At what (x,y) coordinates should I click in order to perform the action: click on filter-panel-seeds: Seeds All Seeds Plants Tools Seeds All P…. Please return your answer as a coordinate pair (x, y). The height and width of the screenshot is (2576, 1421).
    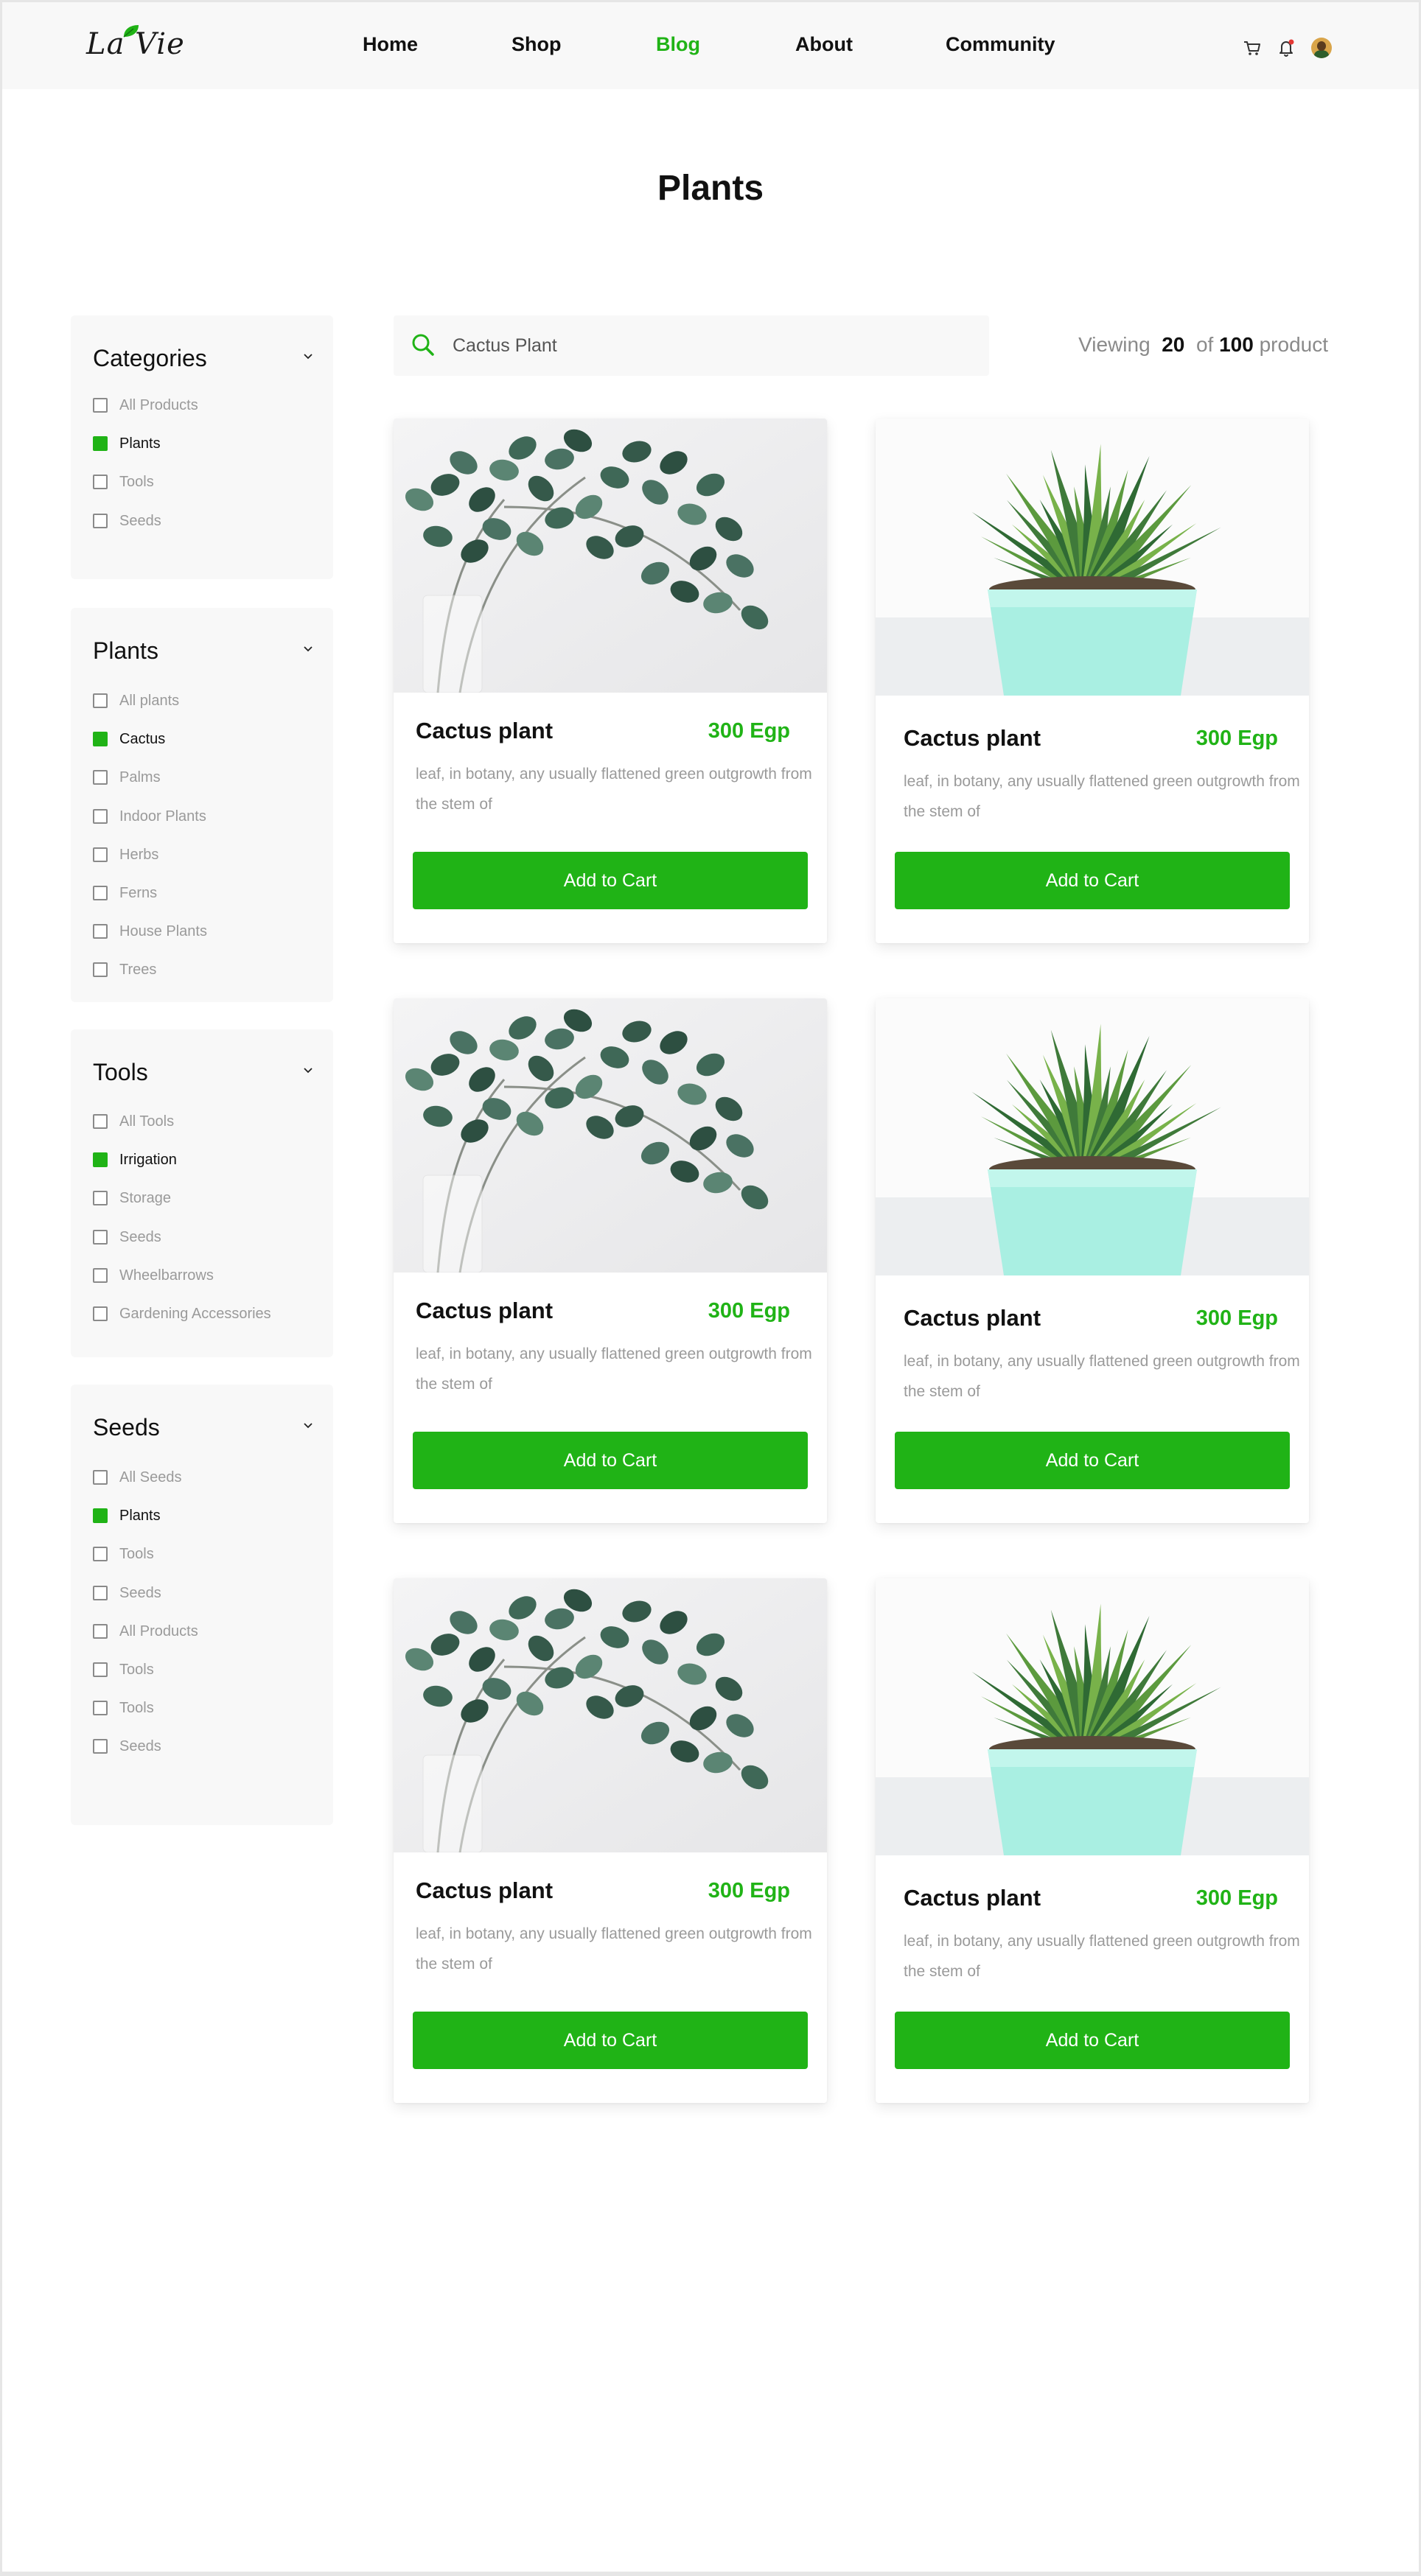
    Looking at the image, I should click on (202, 1605).